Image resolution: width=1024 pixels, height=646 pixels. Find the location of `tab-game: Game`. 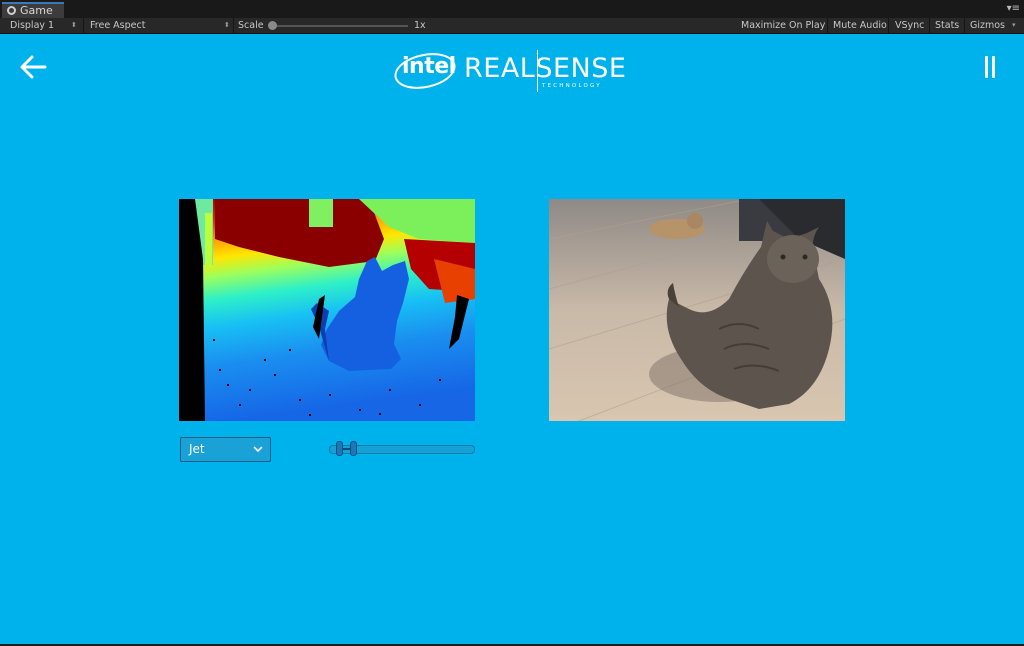

tab-game: Game is located at coordinates (33, 10).